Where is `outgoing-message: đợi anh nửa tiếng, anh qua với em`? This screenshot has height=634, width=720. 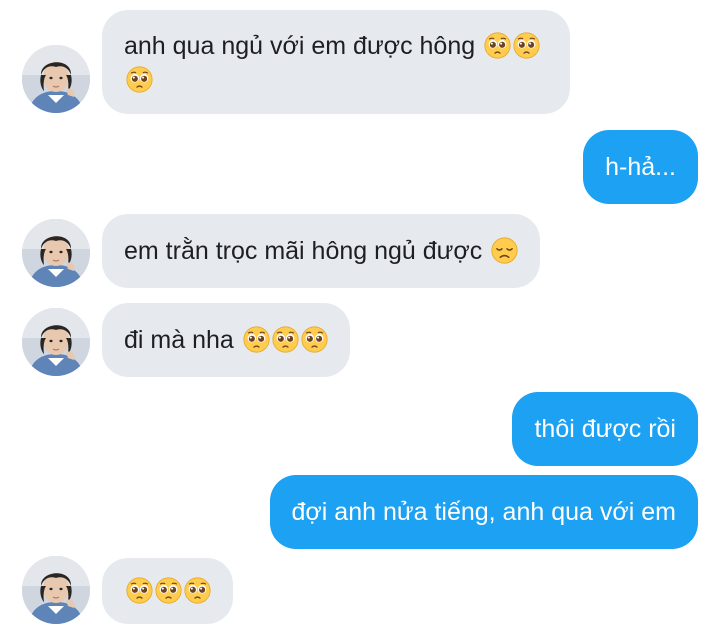 outgoing-message: đợi anh nửa tiếng, anh qua với em is located at coordinates (483, 512).